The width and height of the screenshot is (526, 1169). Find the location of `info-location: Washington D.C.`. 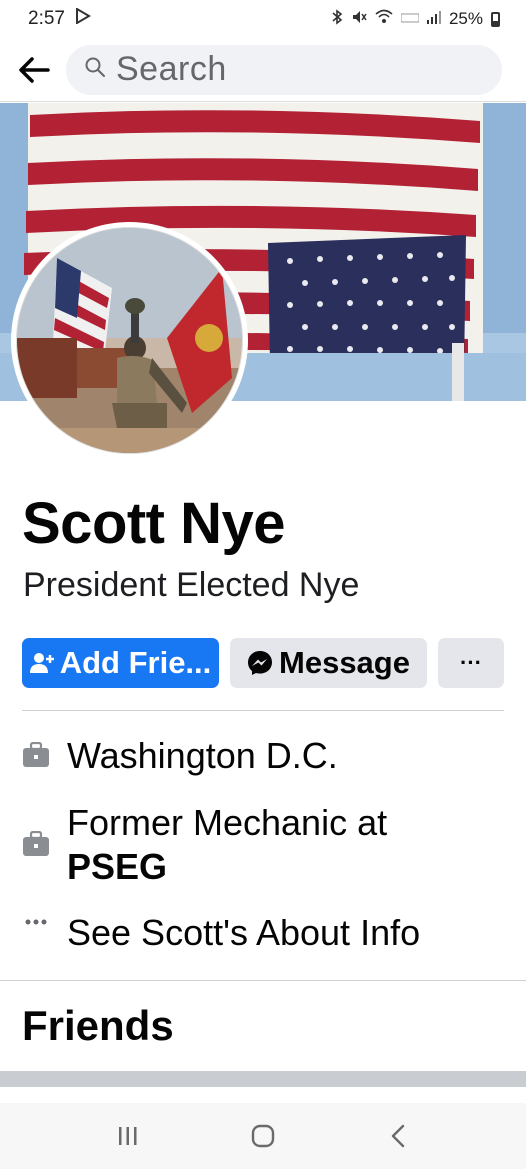

info-location: Washington D.C. is located at coordinates (180, 756).